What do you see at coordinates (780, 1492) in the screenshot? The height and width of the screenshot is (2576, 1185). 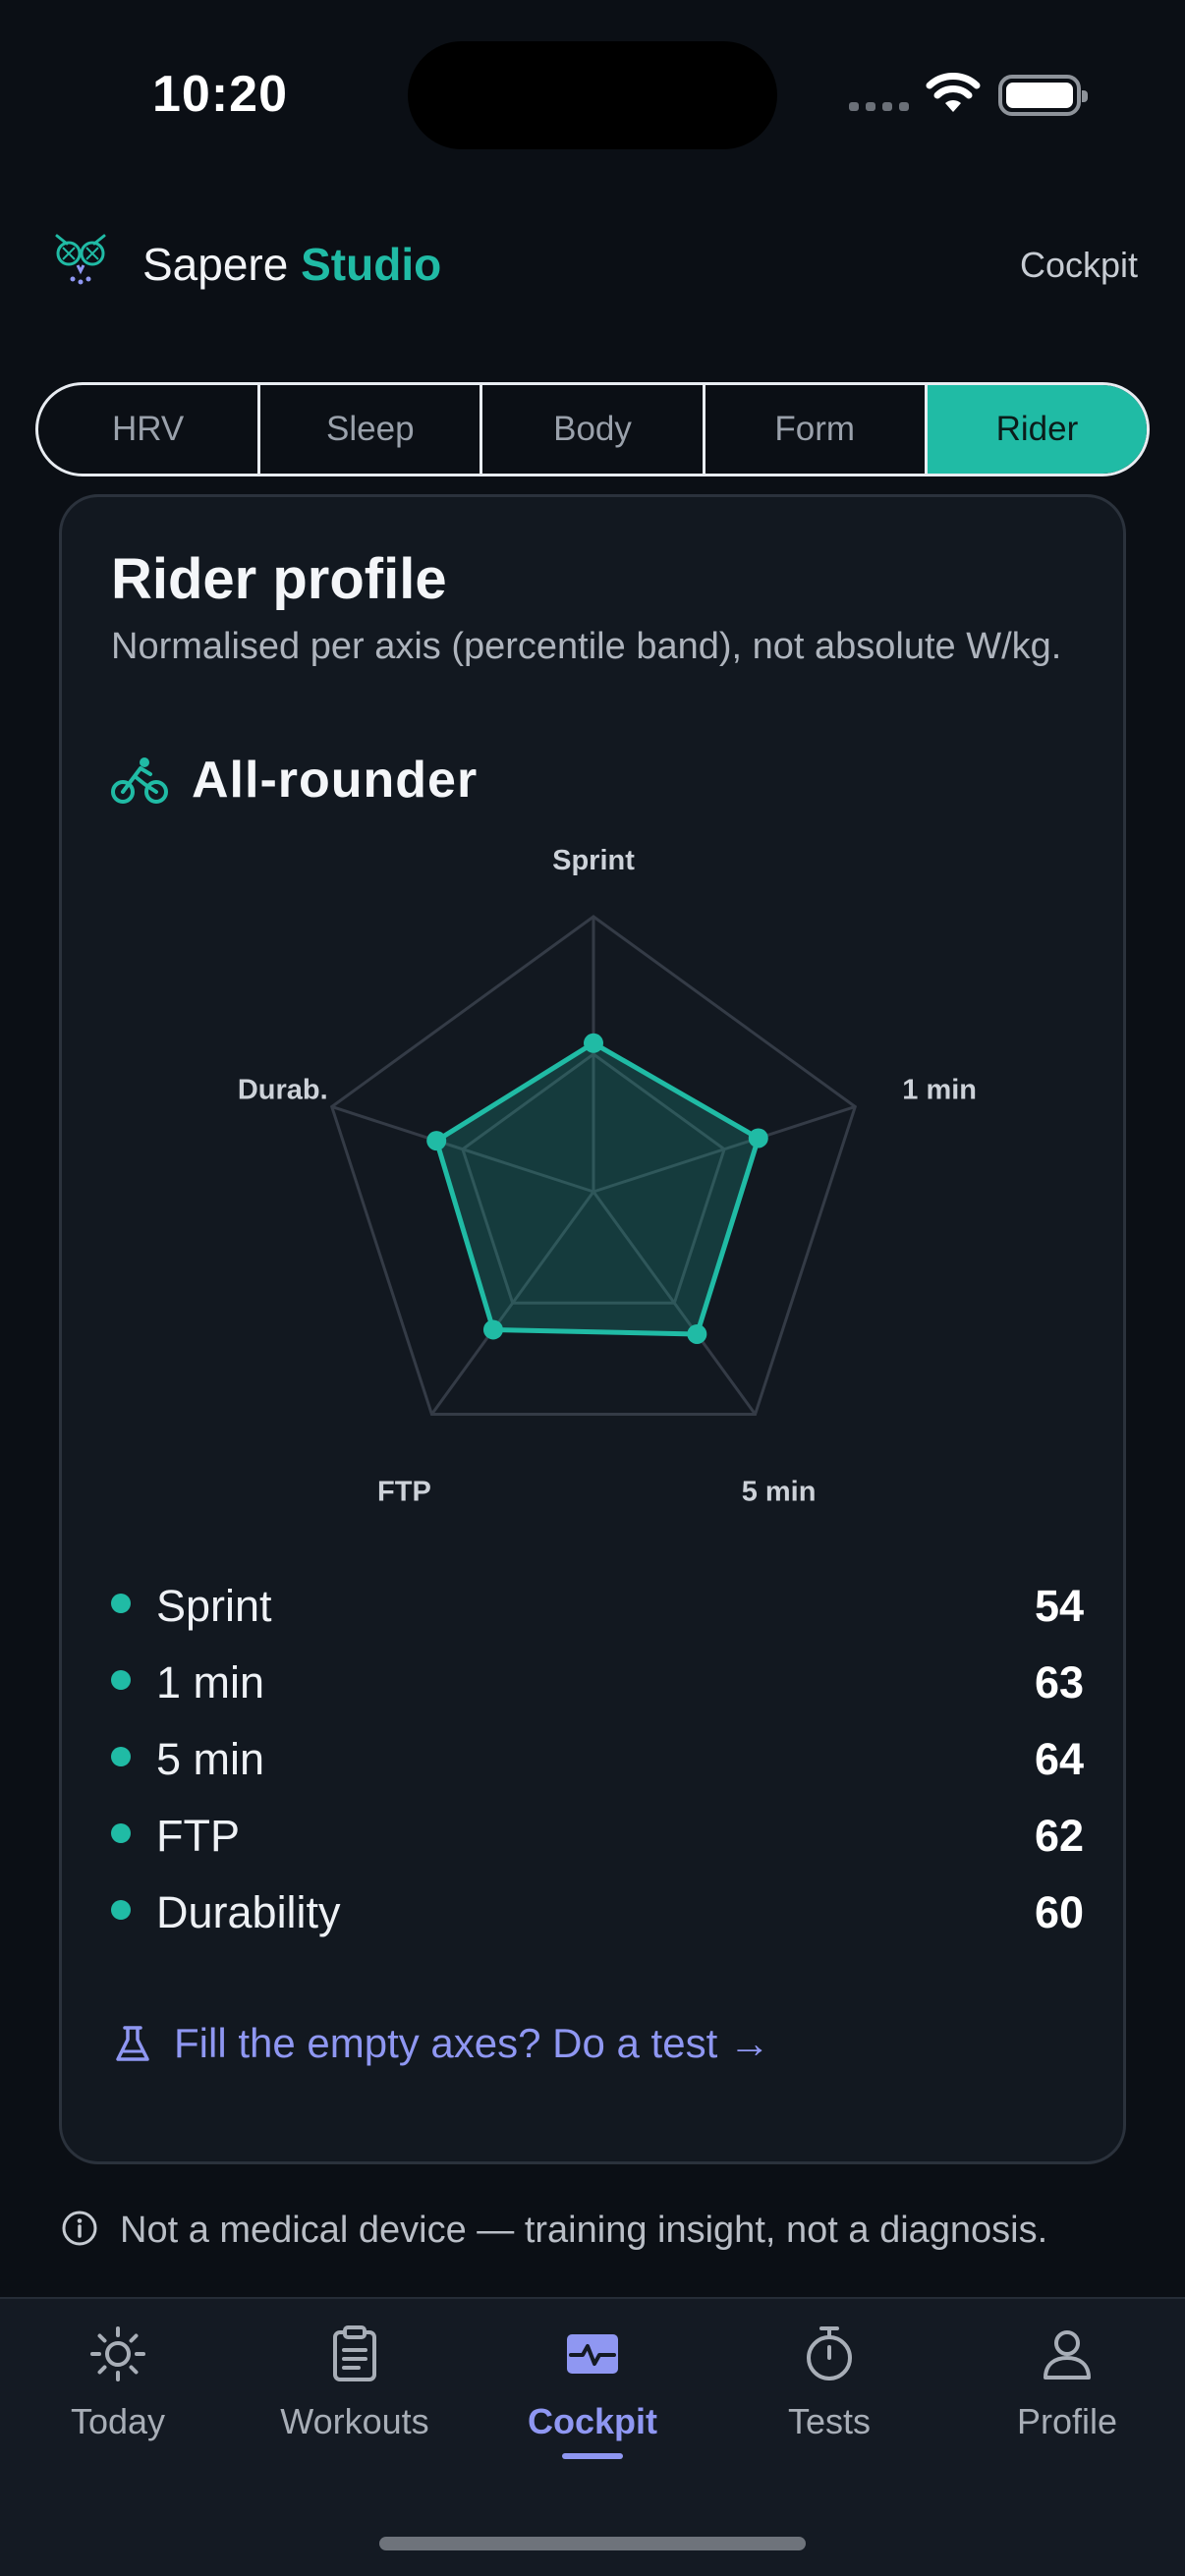 I see `radar-axis-label: 5 min` at bounding box center [780, 1492].